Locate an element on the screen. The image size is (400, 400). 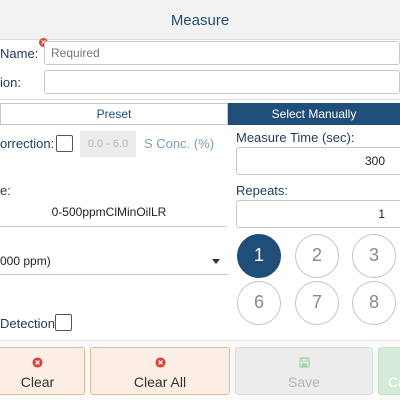
clear-all-button: Clear All is located at coordinates (160, 371).